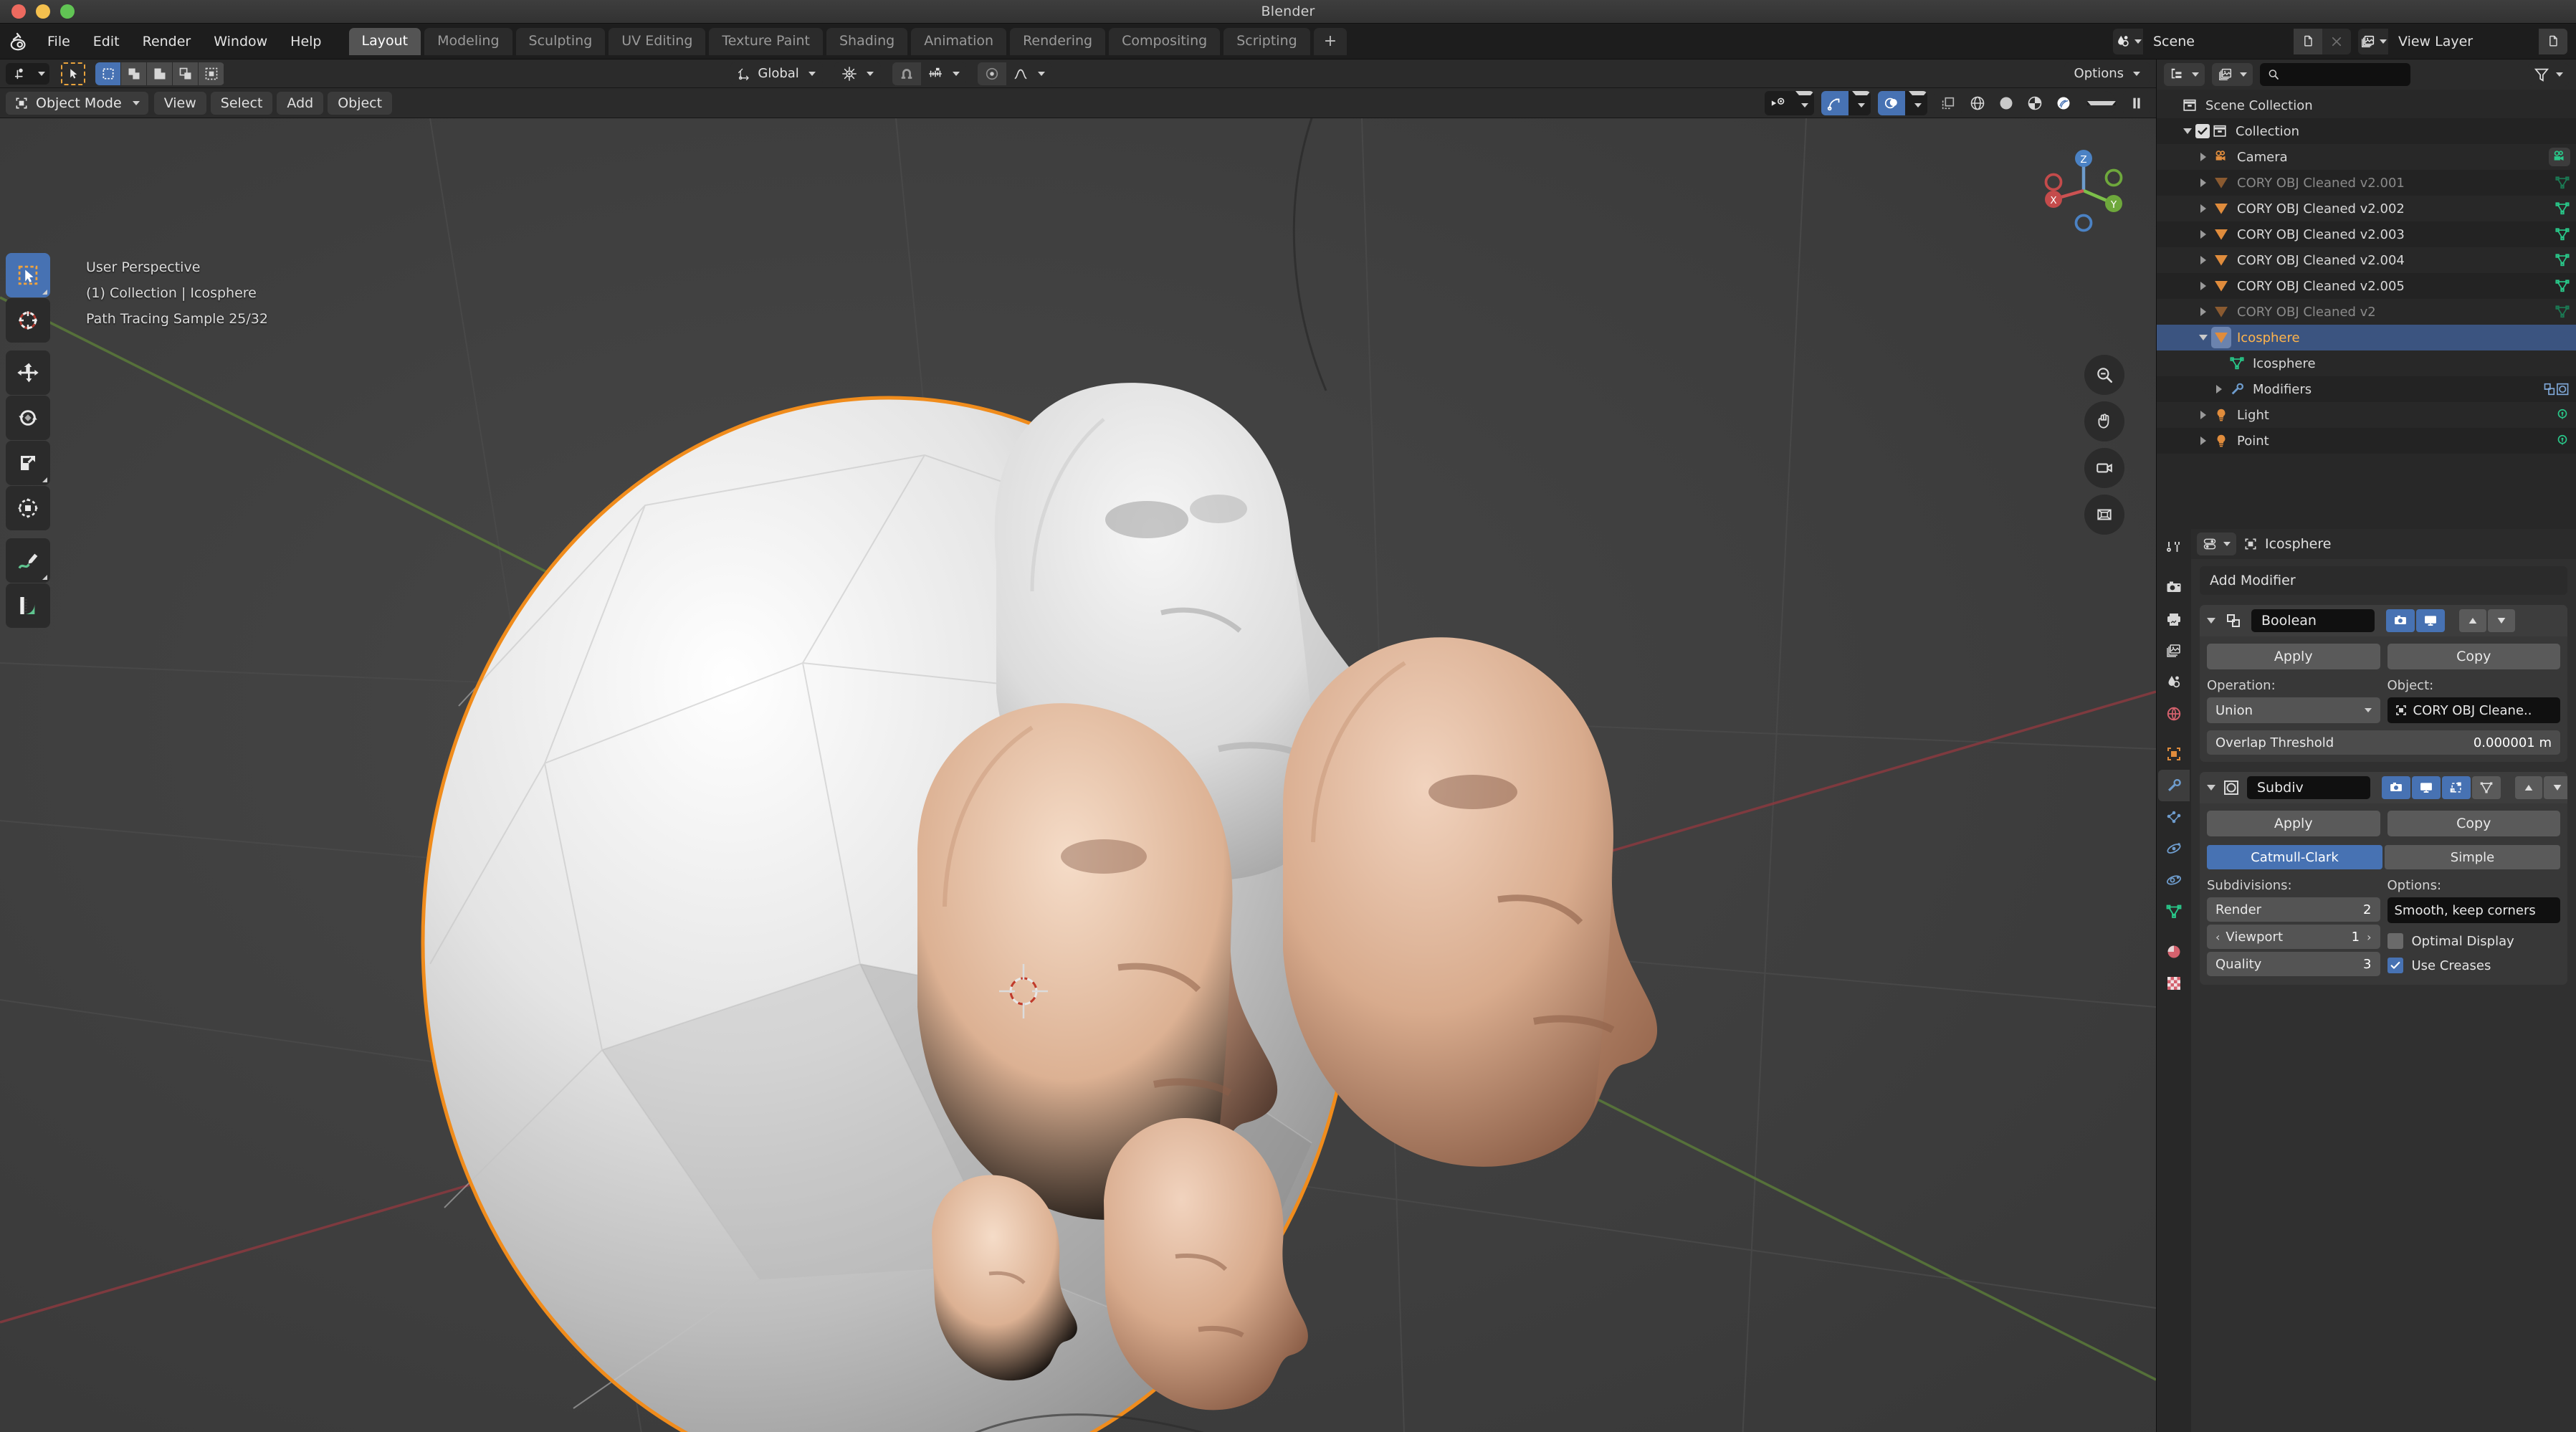 This screenshot has height=1432, width=2576. I want to click on workspace-tab-sculpting: Sculpting, so click(560, 41).